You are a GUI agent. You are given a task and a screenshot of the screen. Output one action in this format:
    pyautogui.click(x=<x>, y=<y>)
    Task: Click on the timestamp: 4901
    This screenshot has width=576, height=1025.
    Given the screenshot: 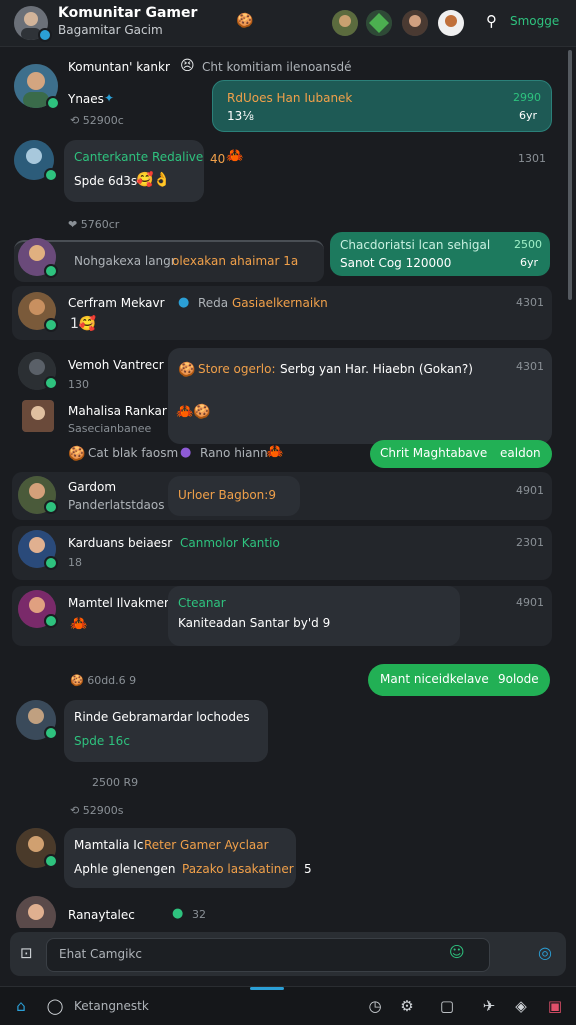 What is the action you would take?
    pyautogui.click(x=530, y=490)
    